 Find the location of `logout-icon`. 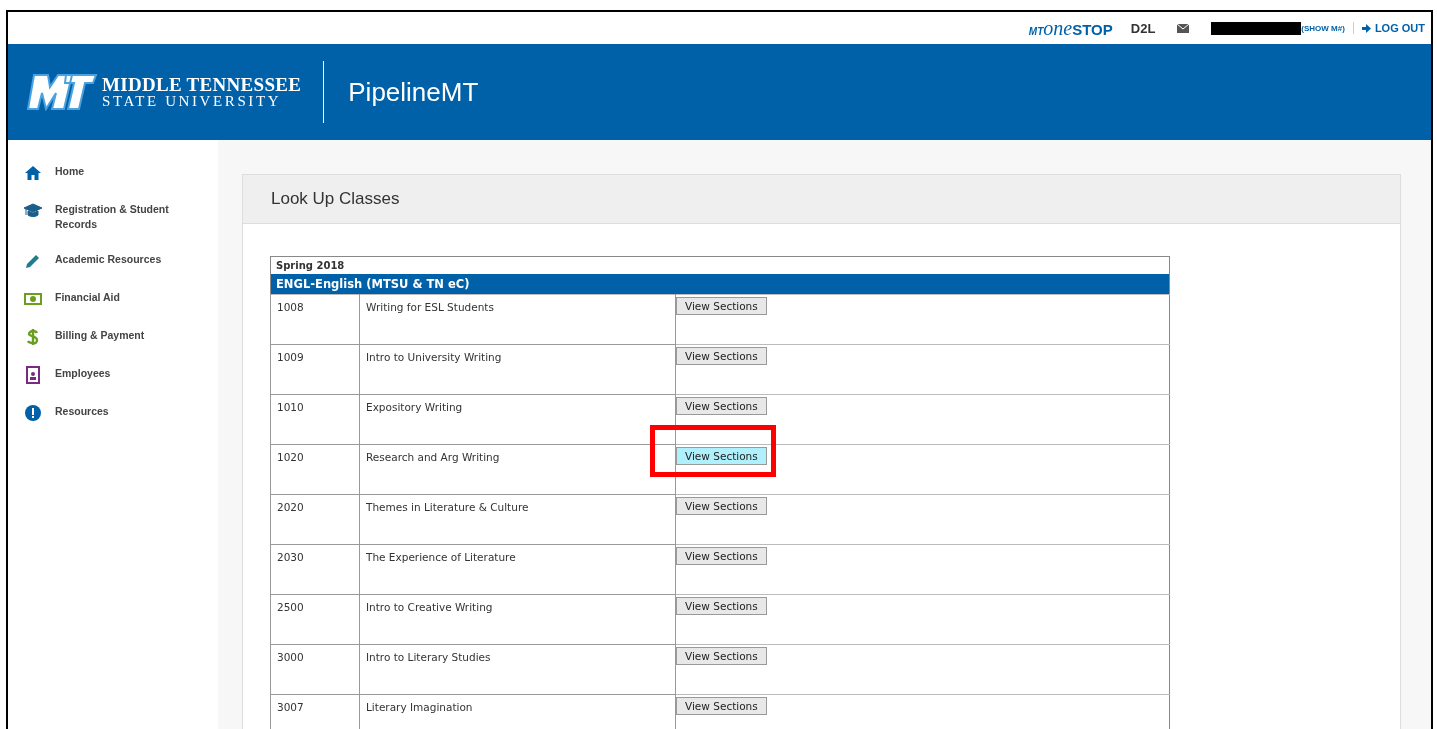

logout-icon is located at coordinates (1366, 28).